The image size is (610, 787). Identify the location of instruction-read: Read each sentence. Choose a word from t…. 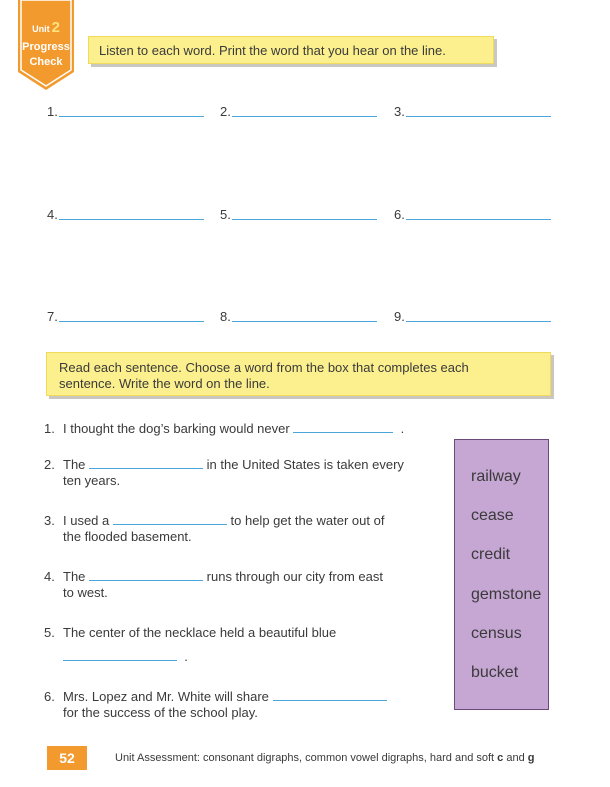
(298, 374).